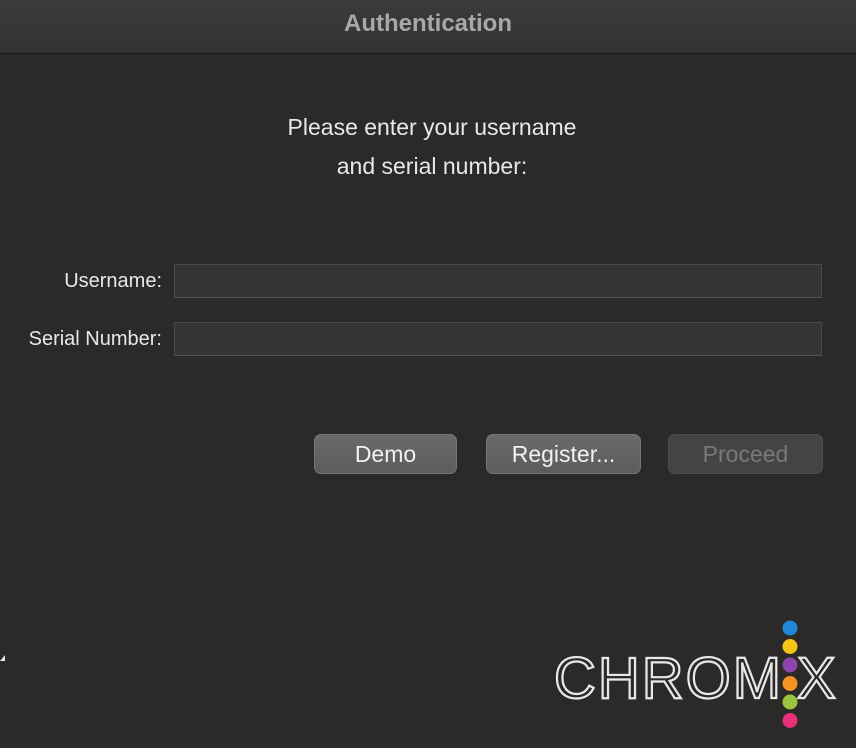 This screenshot has height=748, width=856. I want to click on logo-dots, so click(790, 674).